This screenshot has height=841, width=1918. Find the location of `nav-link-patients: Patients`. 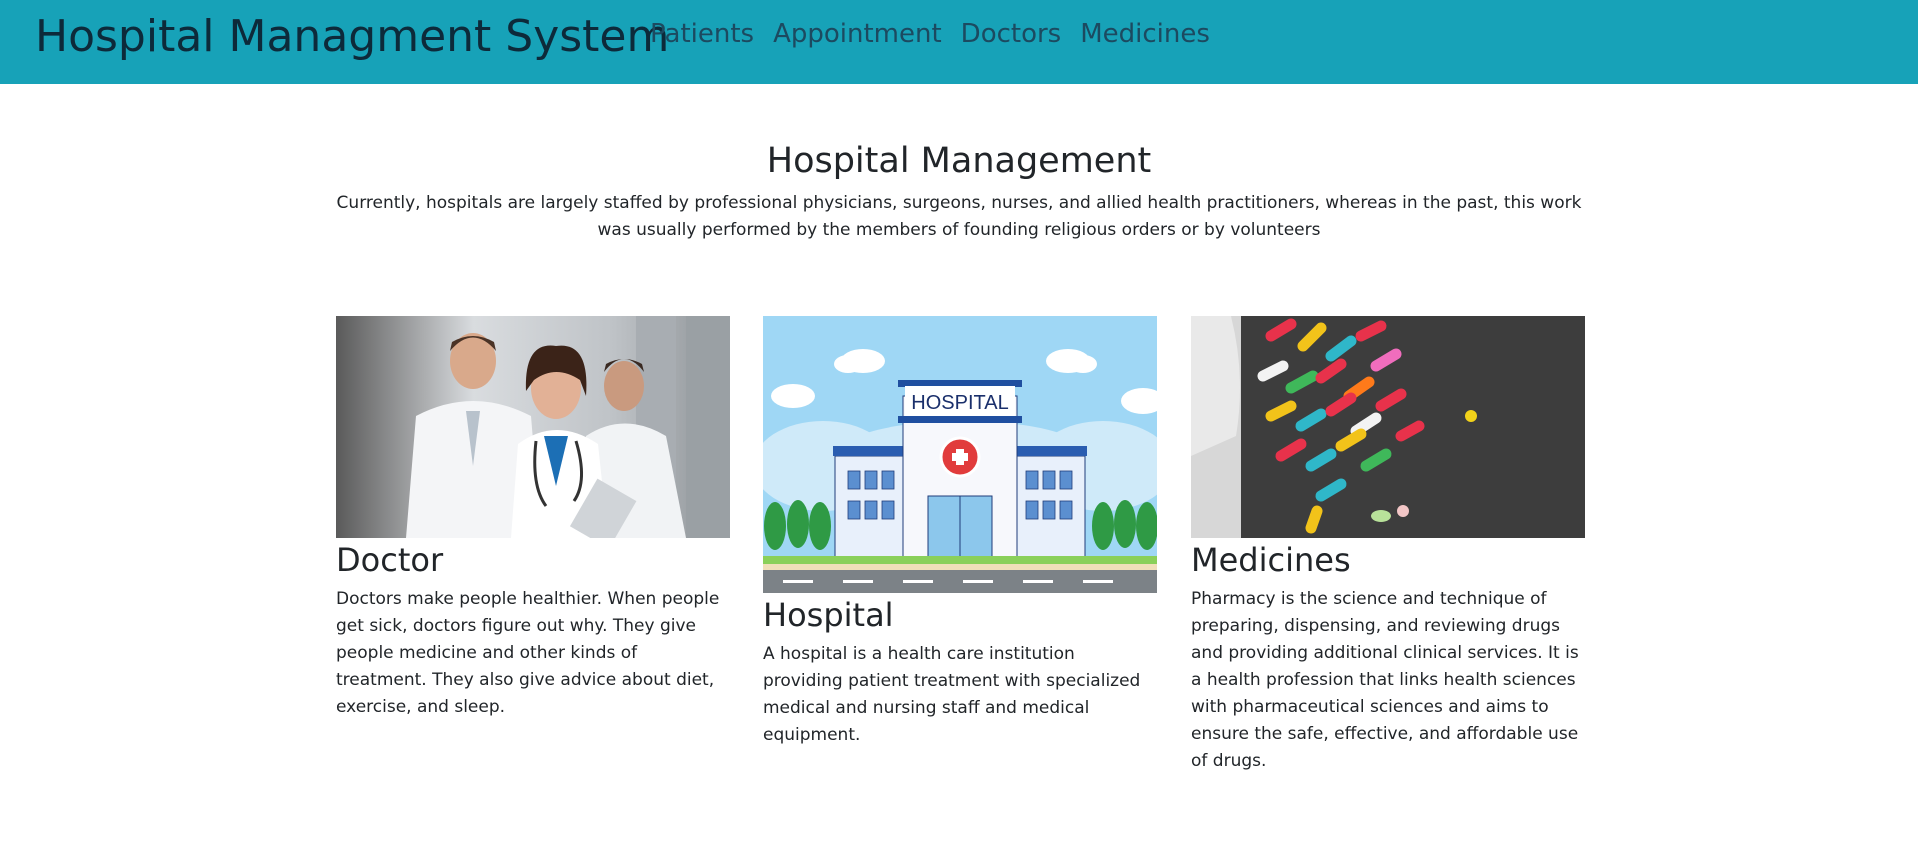

nav-link-patients: Patients is located at coordinates (702, 34).